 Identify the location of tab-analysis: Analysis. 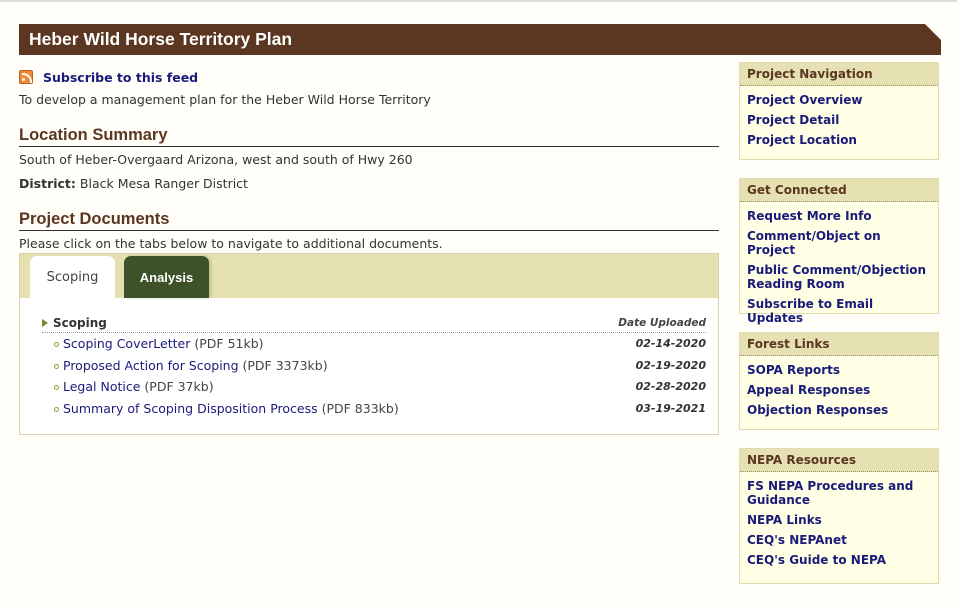
(166, 277).